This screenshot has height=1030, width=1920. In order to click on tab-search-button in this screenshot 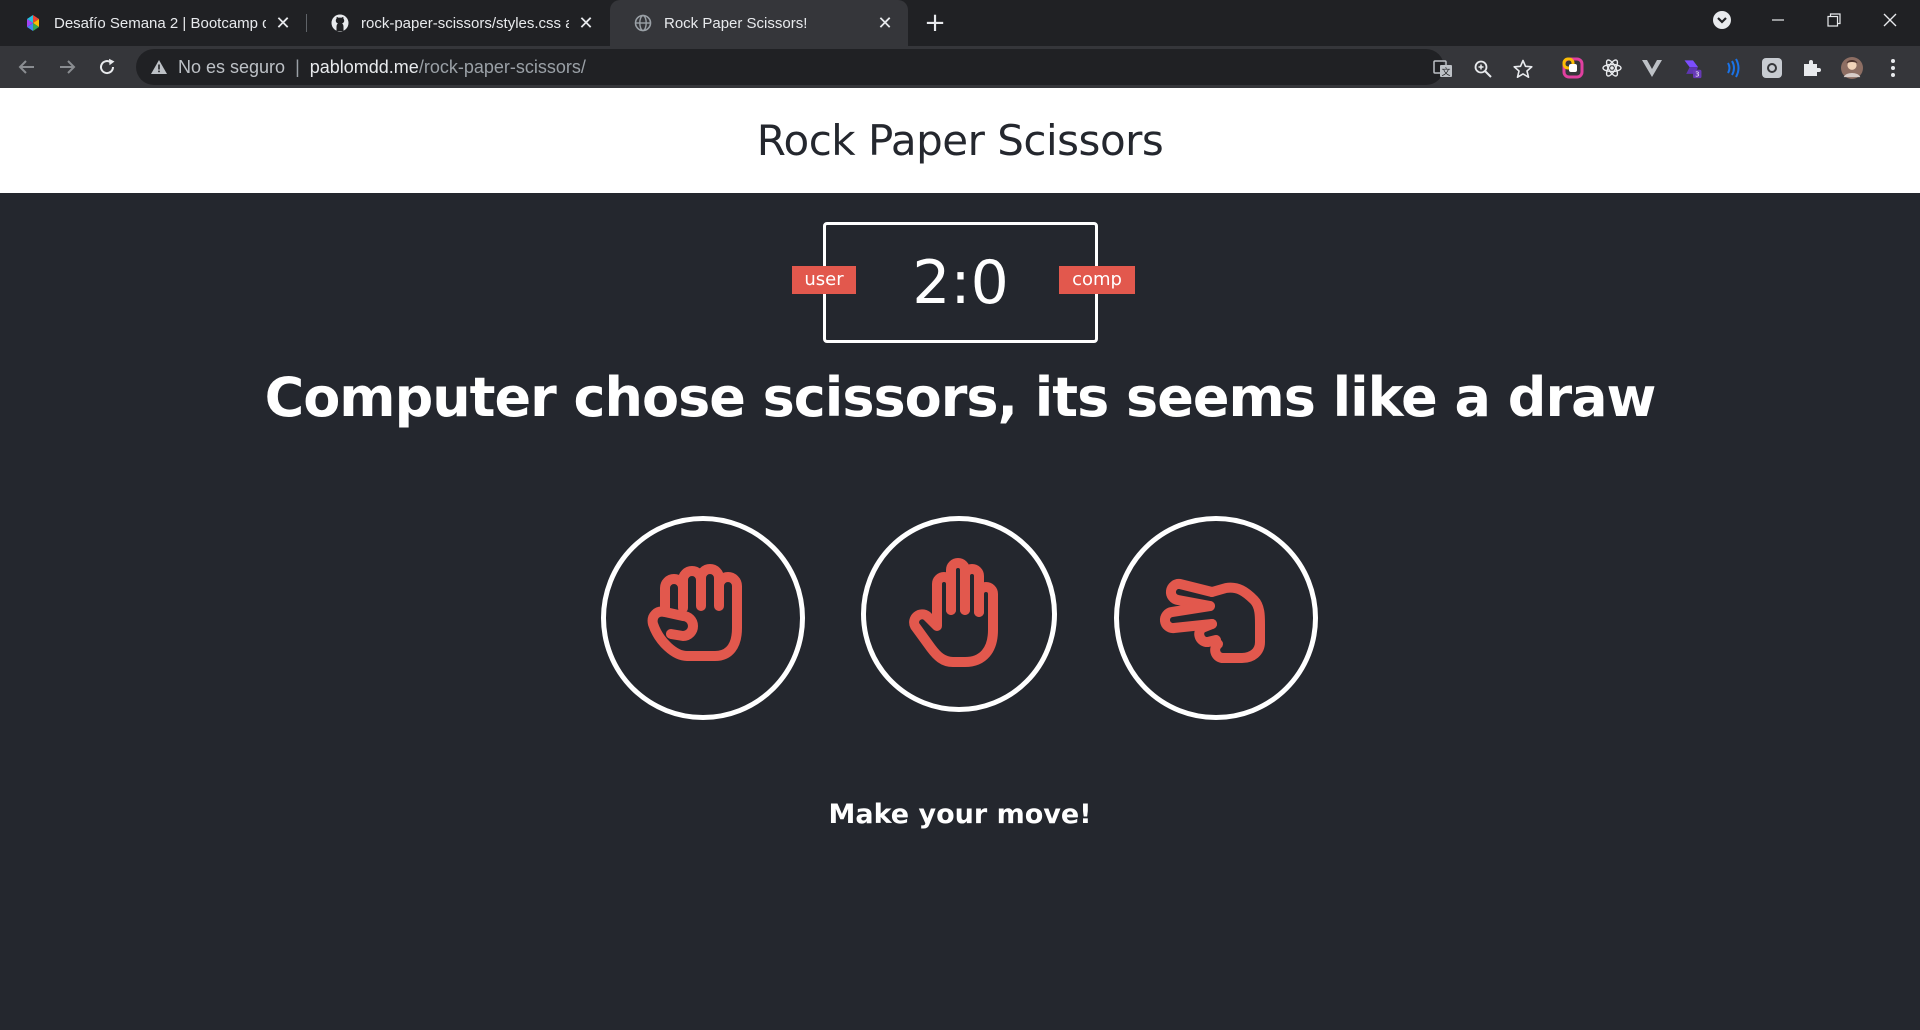, I will do `click(1722, 20)`.